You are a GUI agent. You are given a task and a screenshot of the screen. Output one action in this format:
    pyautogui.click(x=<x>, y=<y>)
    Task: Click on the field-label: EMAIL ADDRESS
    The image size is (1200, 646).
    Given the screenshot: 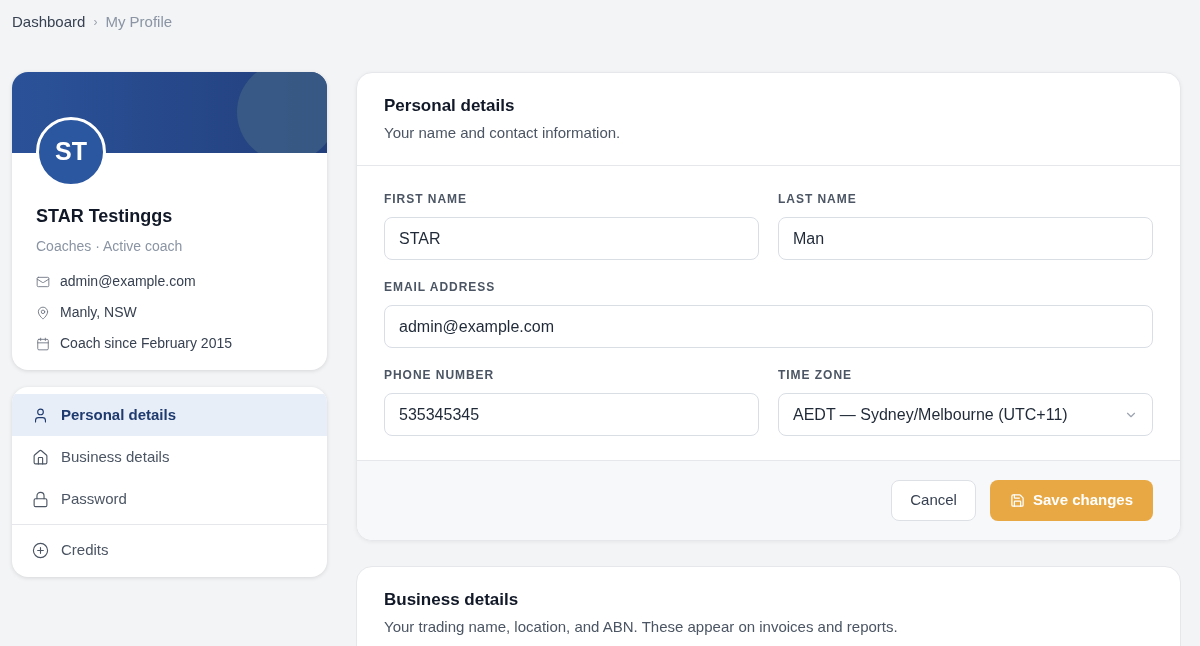 What is the action you would take?
    pyautogui.click(x=440, y=287)
    